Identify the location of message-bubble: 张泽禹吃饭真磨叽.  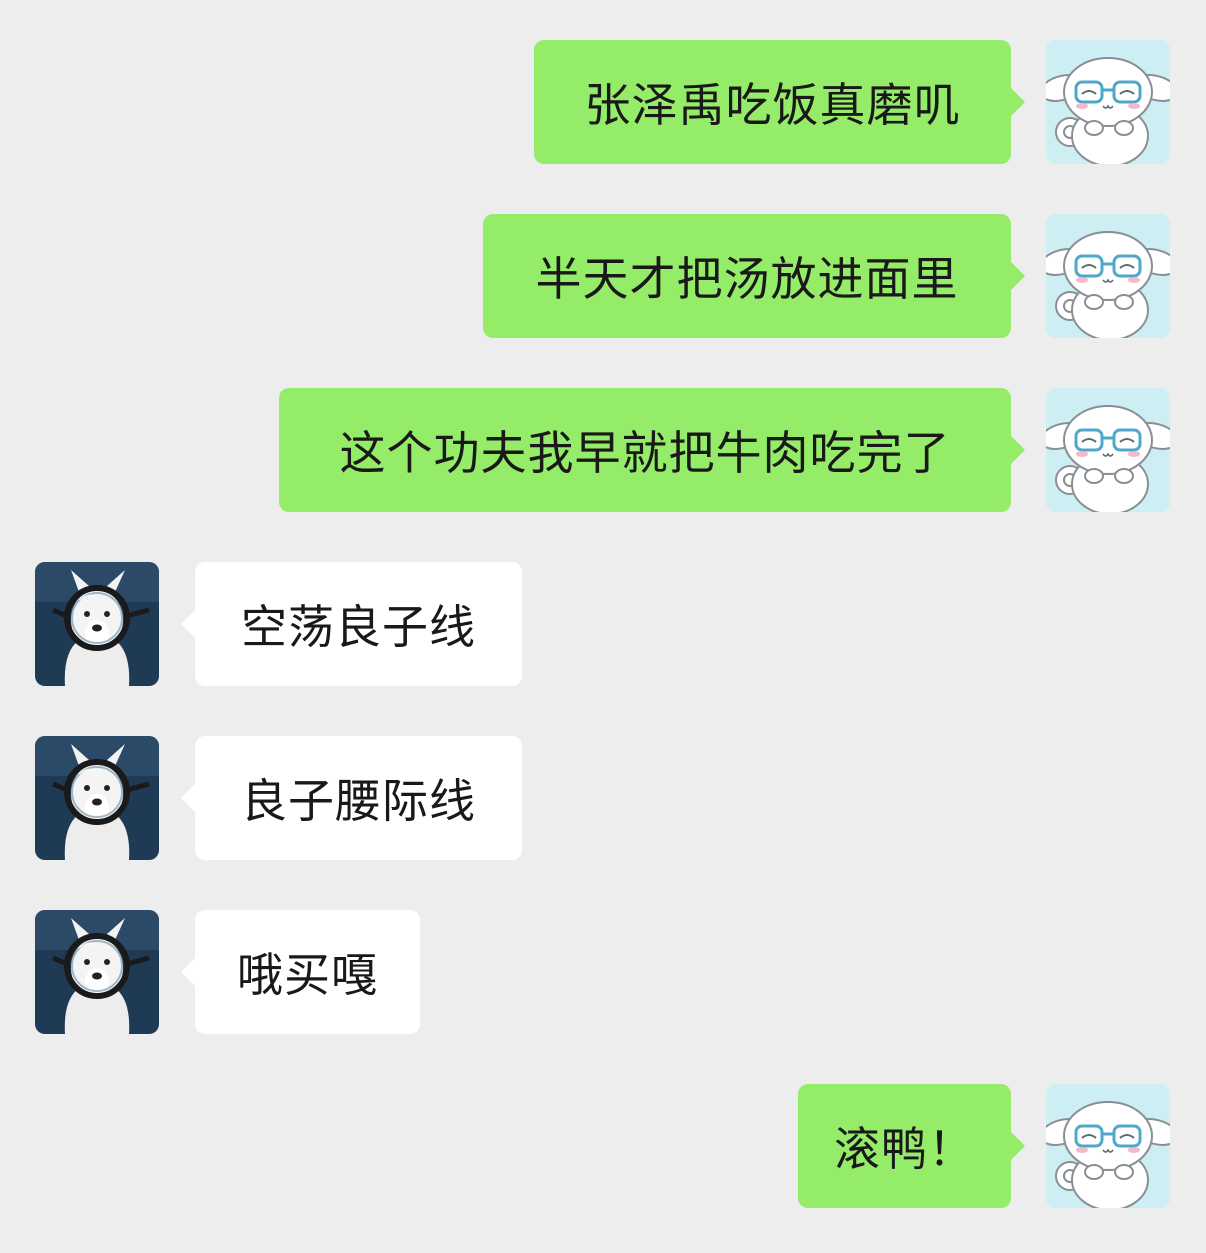
(779, 102).